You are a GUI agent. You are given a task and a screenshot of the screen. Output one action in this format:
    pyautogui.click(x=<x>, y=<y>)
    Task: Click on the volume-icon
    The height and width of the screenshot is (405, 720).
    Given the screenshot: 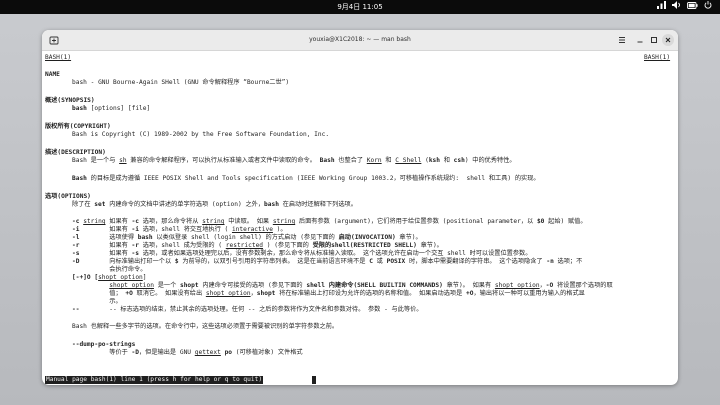 What is the action you would take?
    pyautogui.click(x=676, y=7)
    